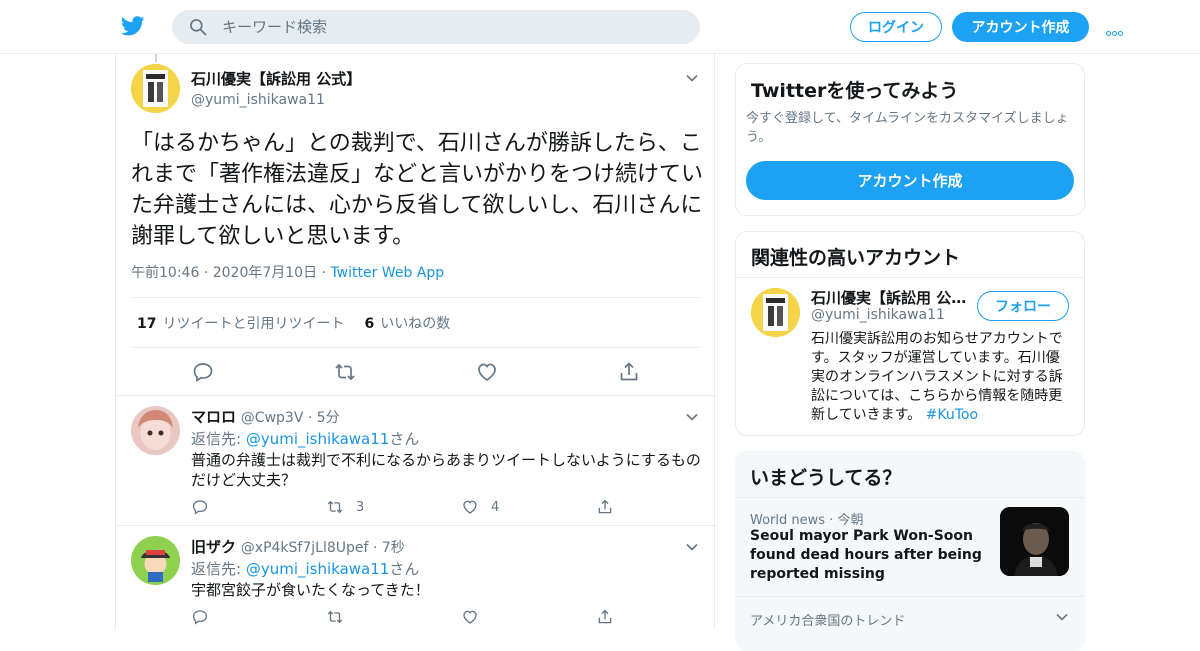 Image resolution: width=1200 pixels, height=651 pixels. Describe the element at coordinates (133, 26) in the screenshot. I see `twitter-logo-icon` at that location.